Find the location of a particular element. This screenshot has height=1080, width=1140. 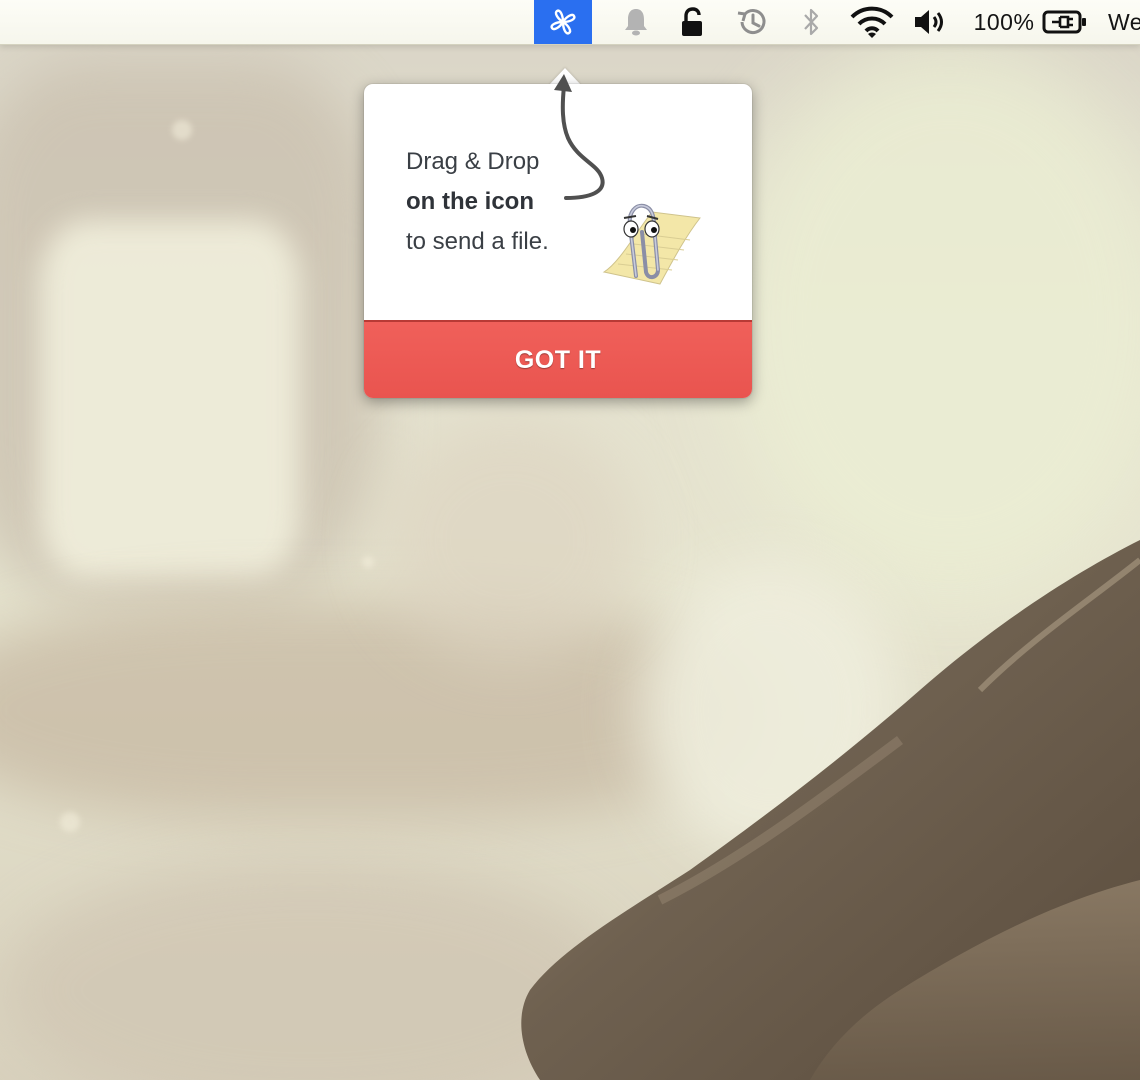

popover-line-2: on the icon is located at coordinates (470, 201).